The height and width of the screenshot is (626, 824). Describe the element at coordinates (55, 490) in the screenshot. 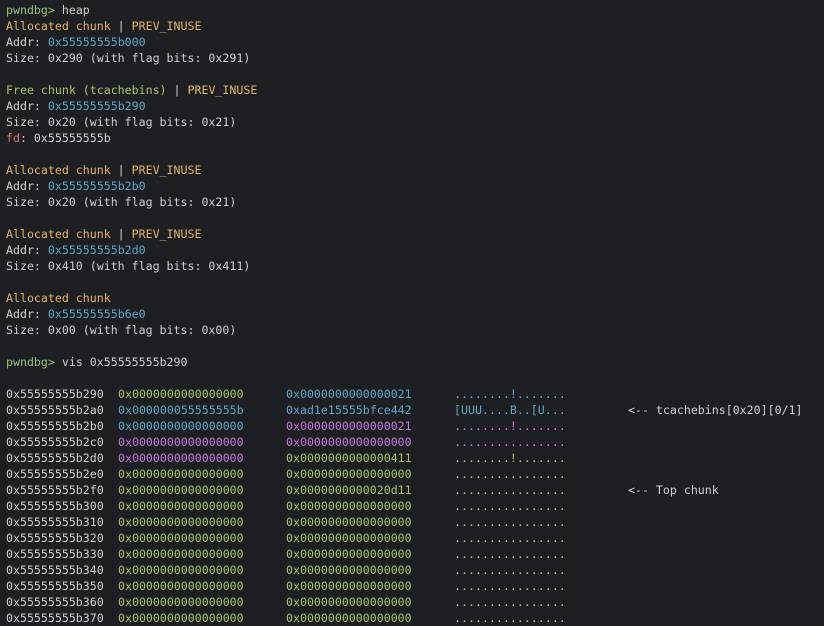

I see `row-address: 0x55555555b2f0` at that location.